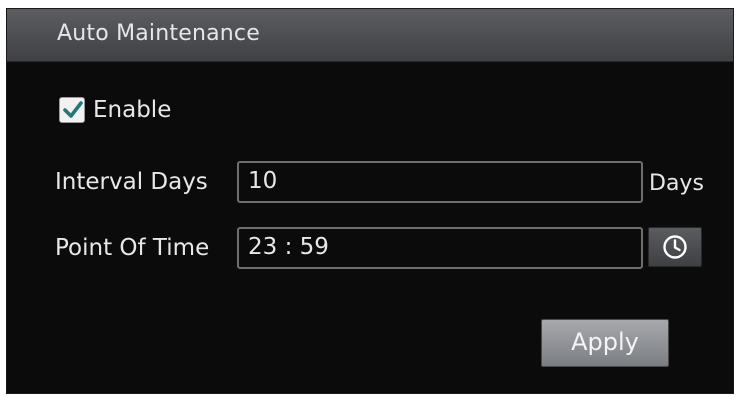 This screenshot has width=740, height=401. I want to click on clock-icon, so click(675, 247).